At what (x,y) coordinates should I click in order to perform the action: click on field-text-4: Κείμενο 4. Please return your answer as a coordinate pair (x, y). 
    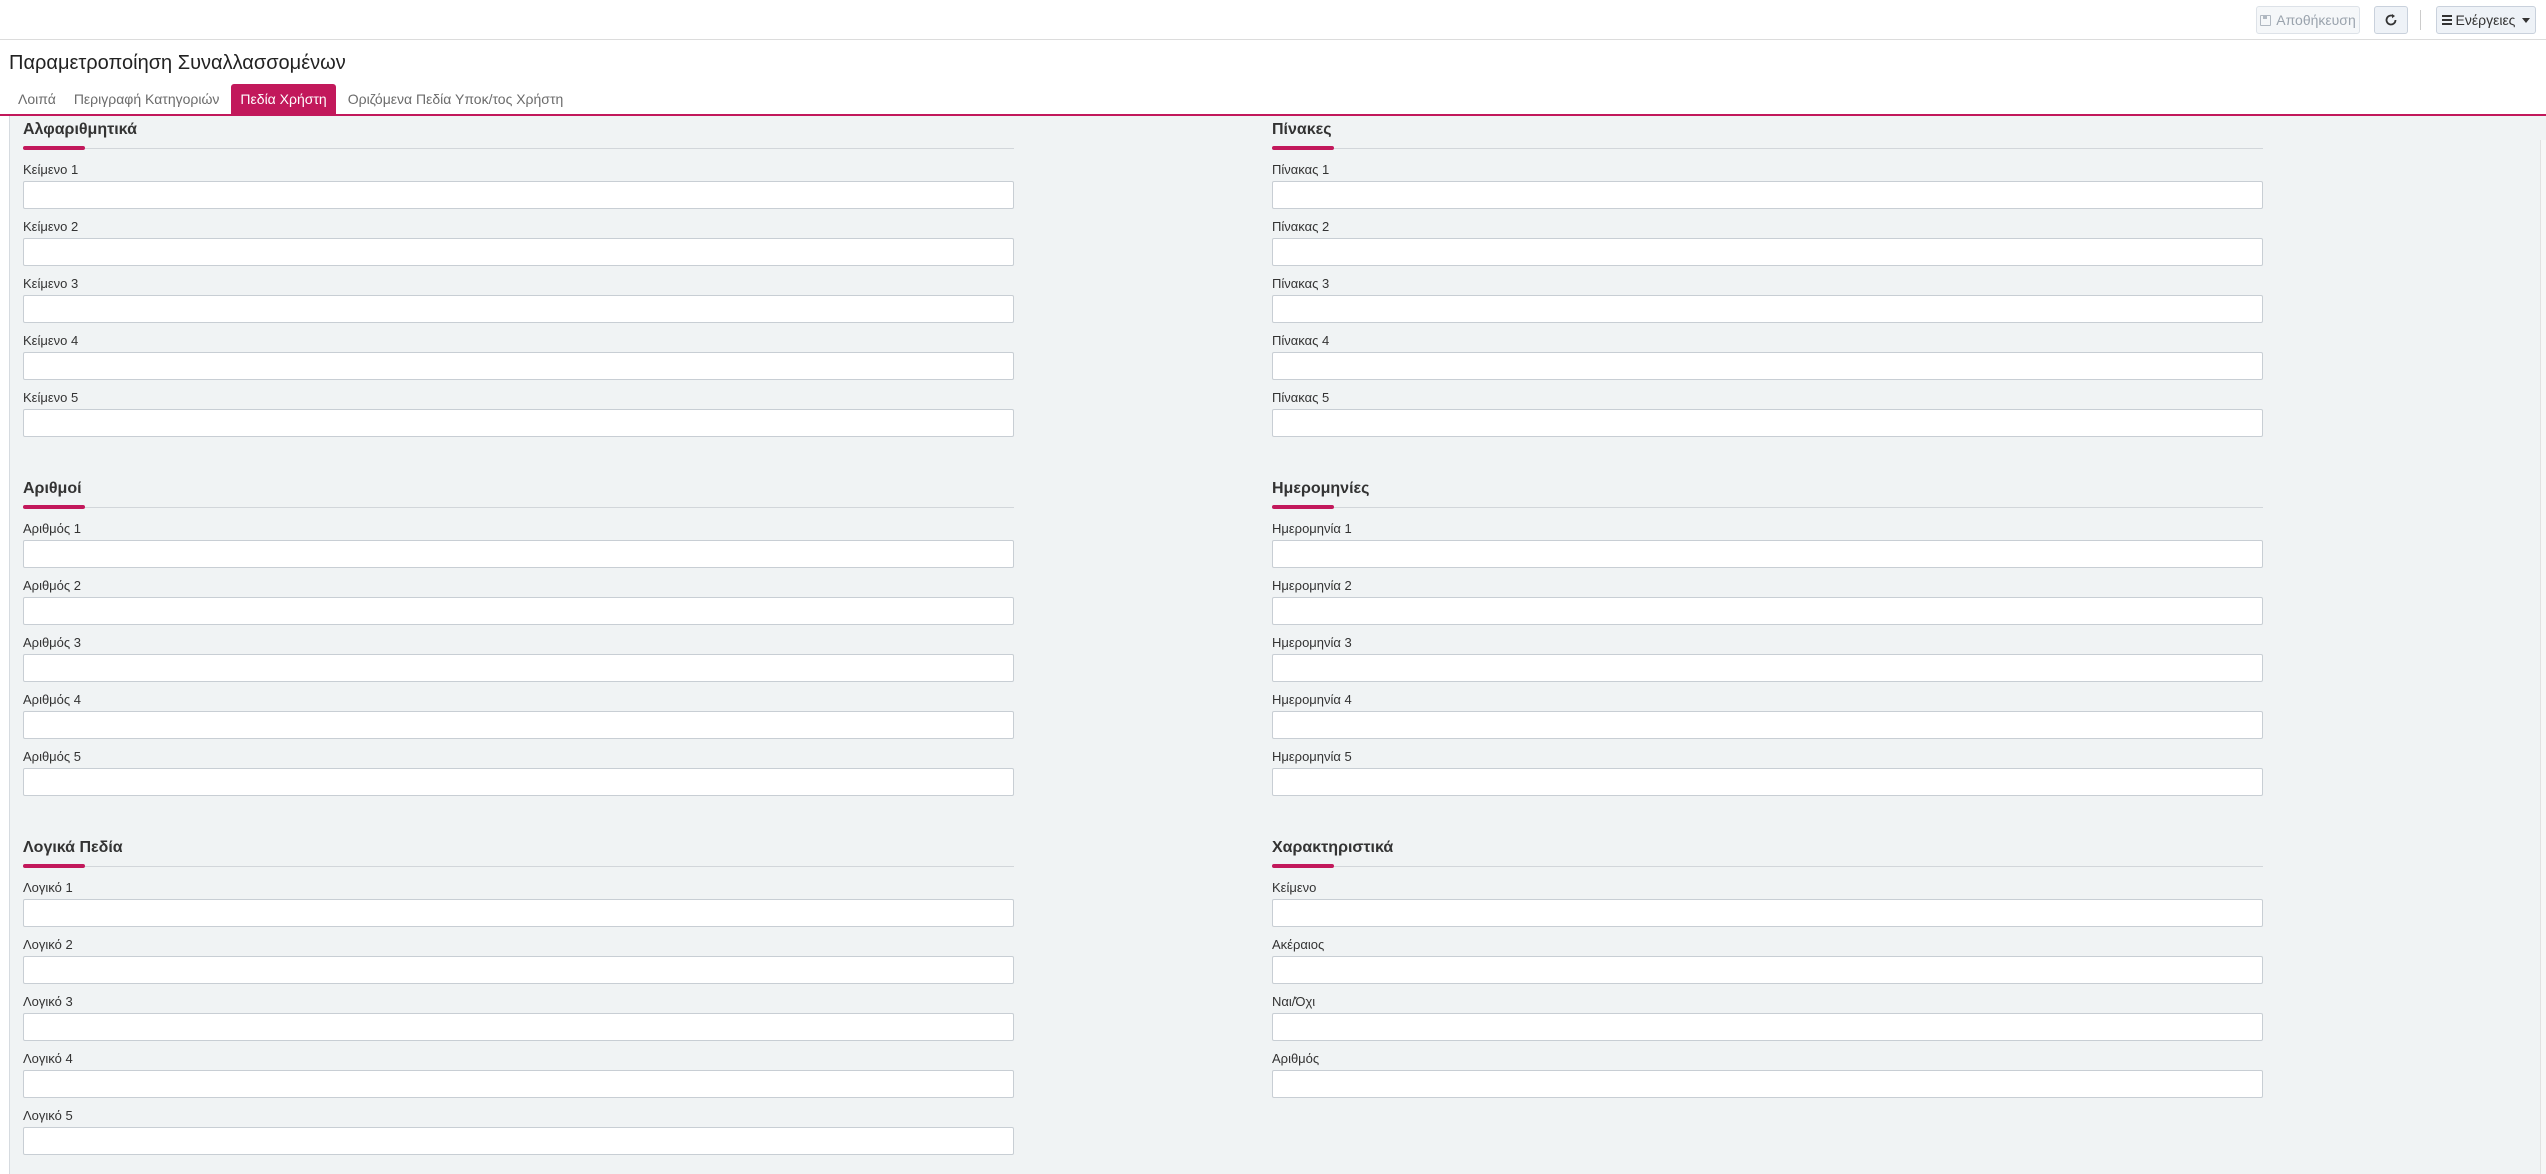
    Looking at the image, I should click on (518, 350).